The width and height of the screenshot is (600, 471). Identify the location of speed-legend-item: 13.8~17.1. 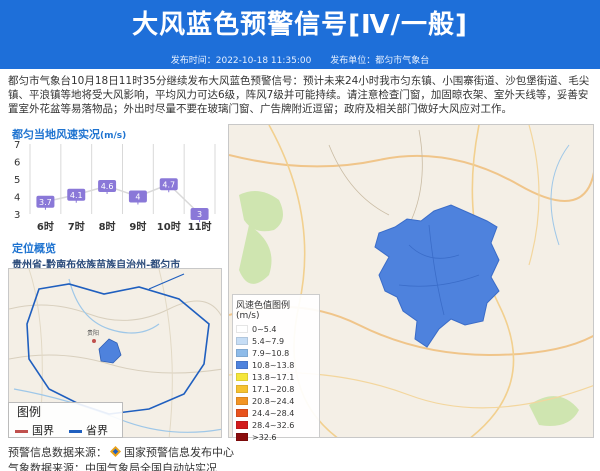
(276, 377).